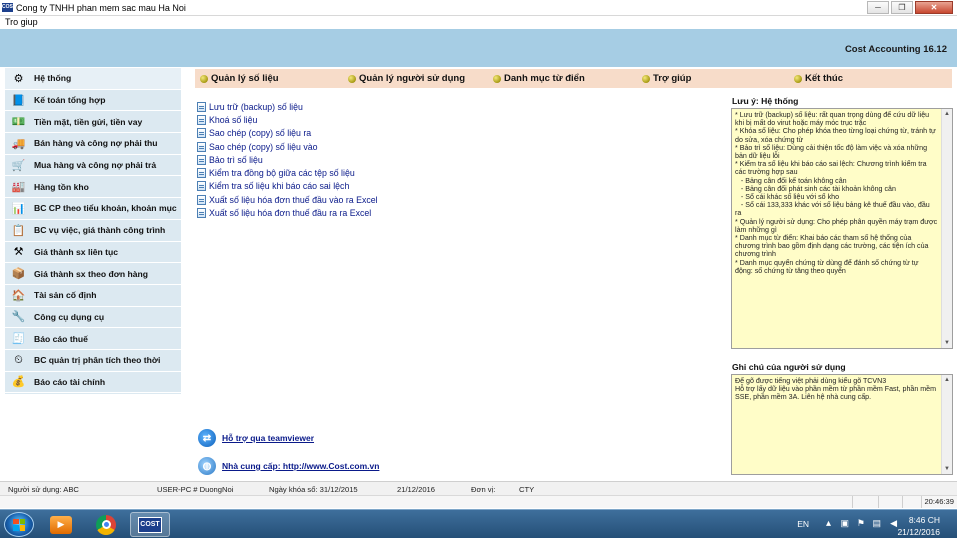  I want to click on windows-logo-icon, so click(19, 524).